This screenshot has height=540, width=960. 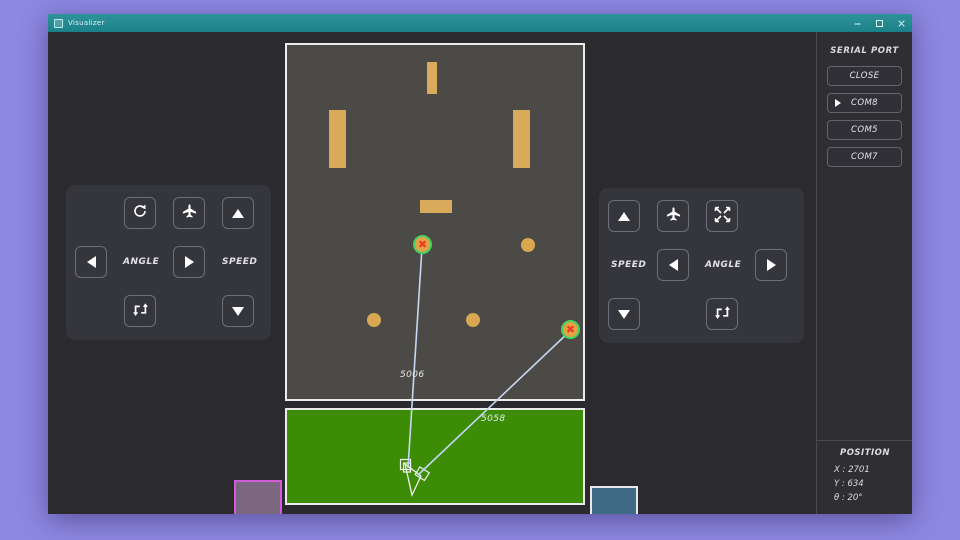 I want to click on rotate-cw-button, so click(x=140, y=213).